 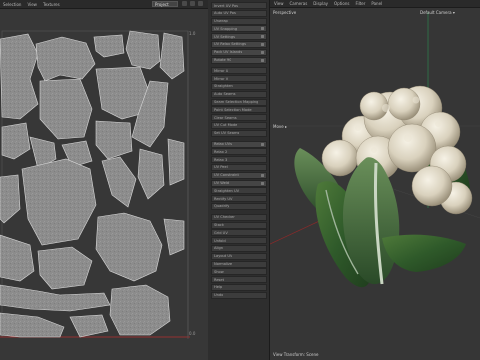 I want to click on tool-button-label: Auto Seams, so click(x=225, y=94).